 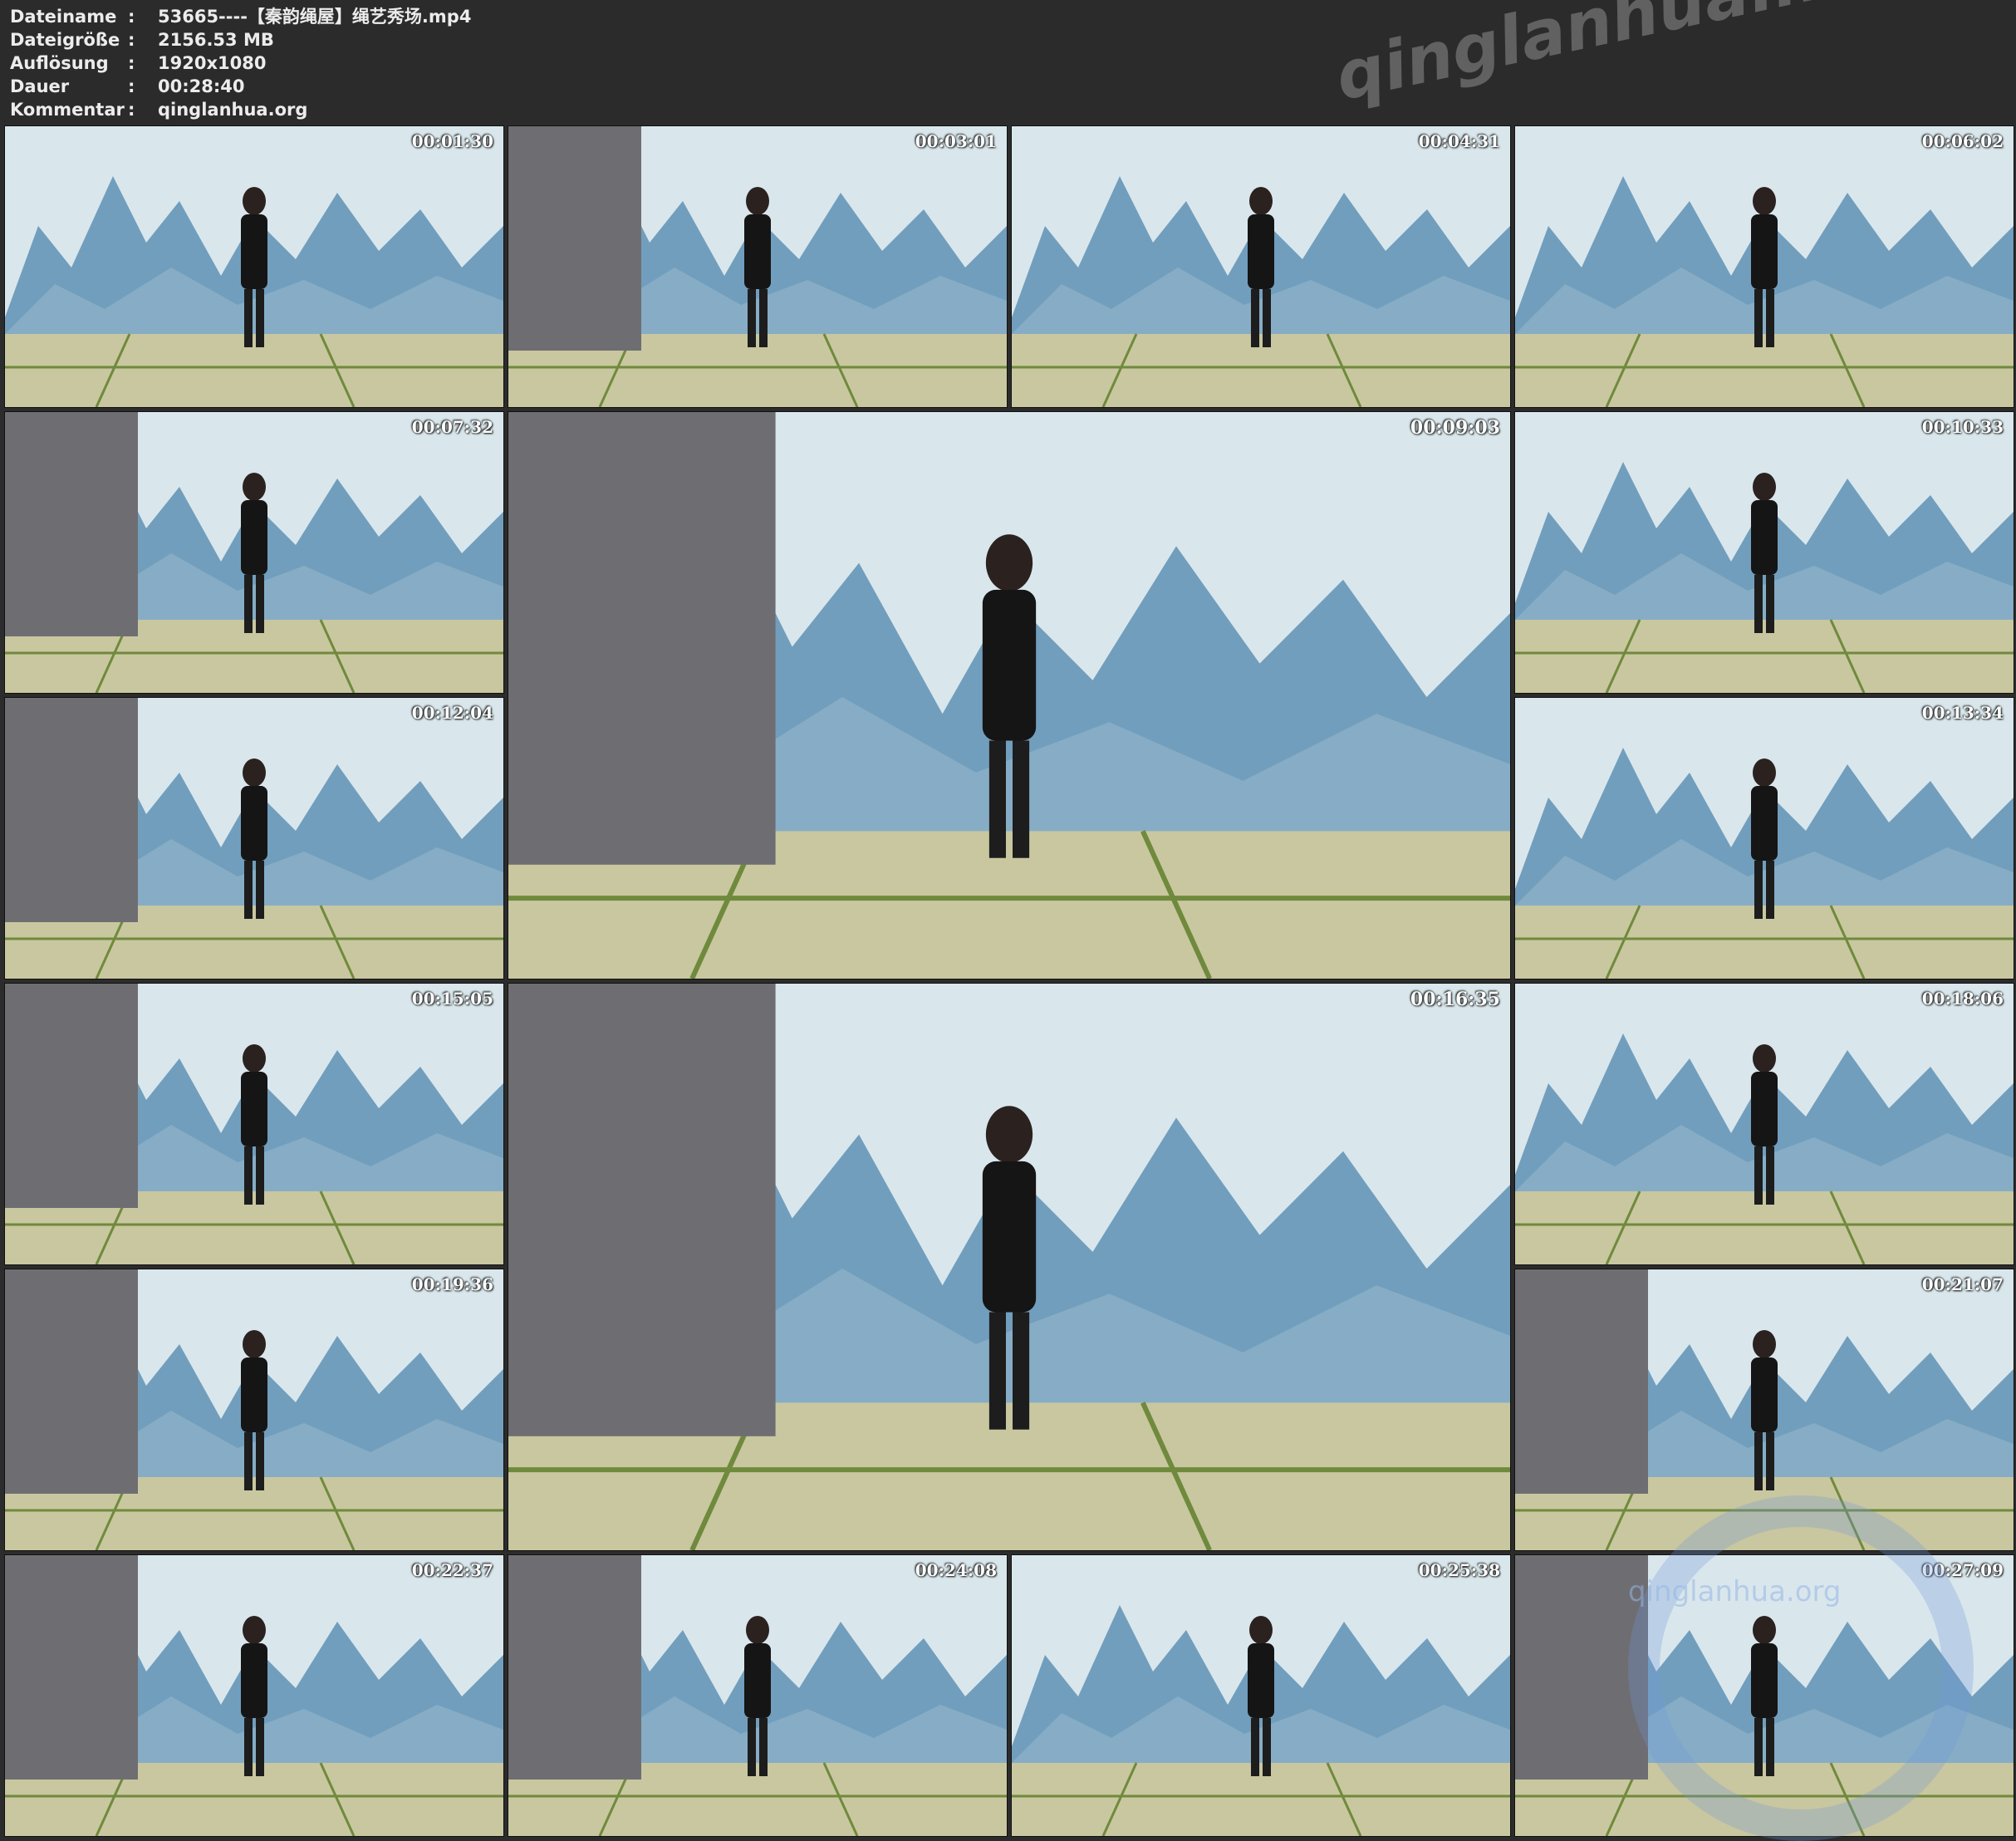 I want to click on thumbnail-frame: 00:22:37, so click(x=254, y=1696).